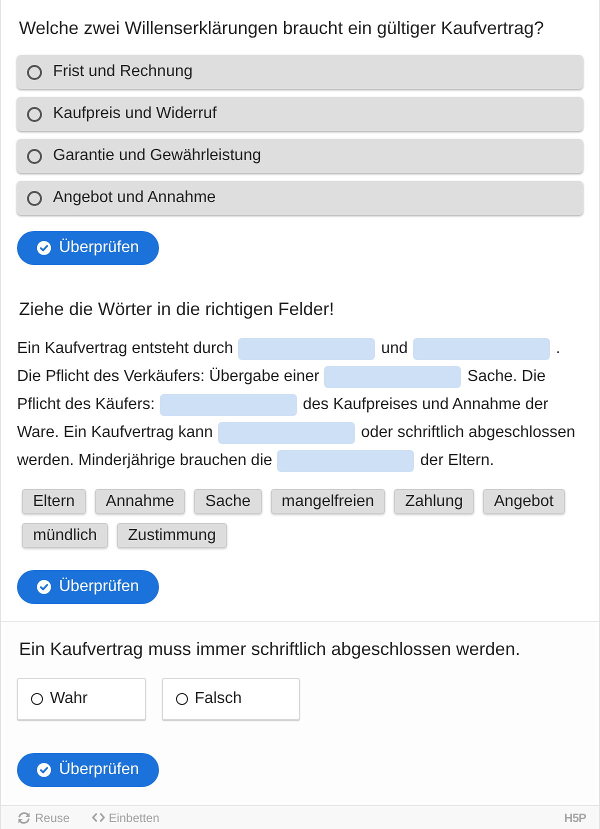  What do you see at coordinates (115, 433) in the screenshot?
I see `sentence-text: Ware. Ein Kaufvertrag kann` at bounding box center [115, 433].